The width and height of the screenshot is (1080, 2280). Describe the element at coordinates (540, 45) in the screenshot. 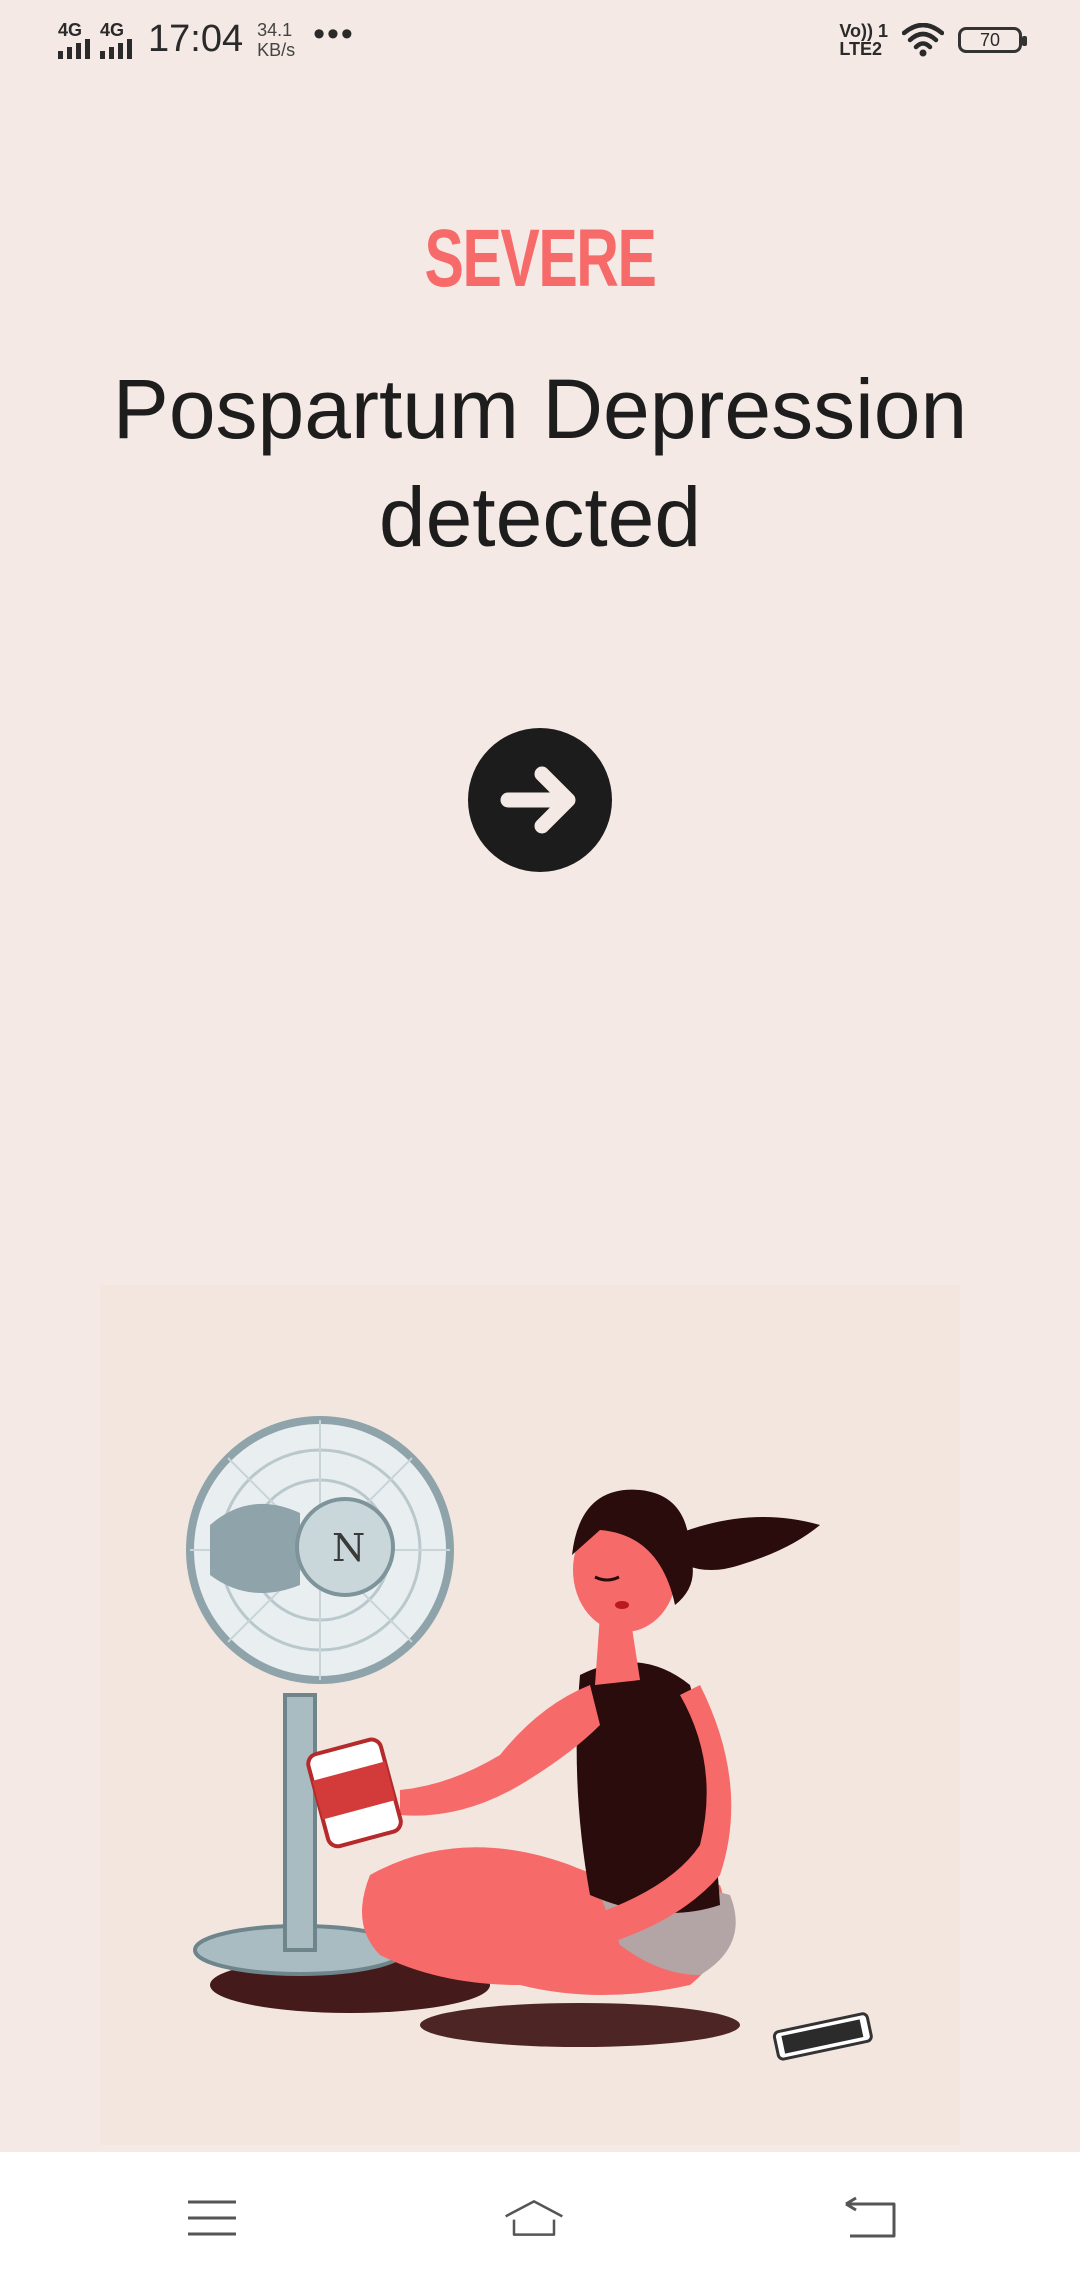

I see `status-bar: 4G 4G 17:04 34.1 KB/s ••• Vo)) 1 LTE2 70` at that location.